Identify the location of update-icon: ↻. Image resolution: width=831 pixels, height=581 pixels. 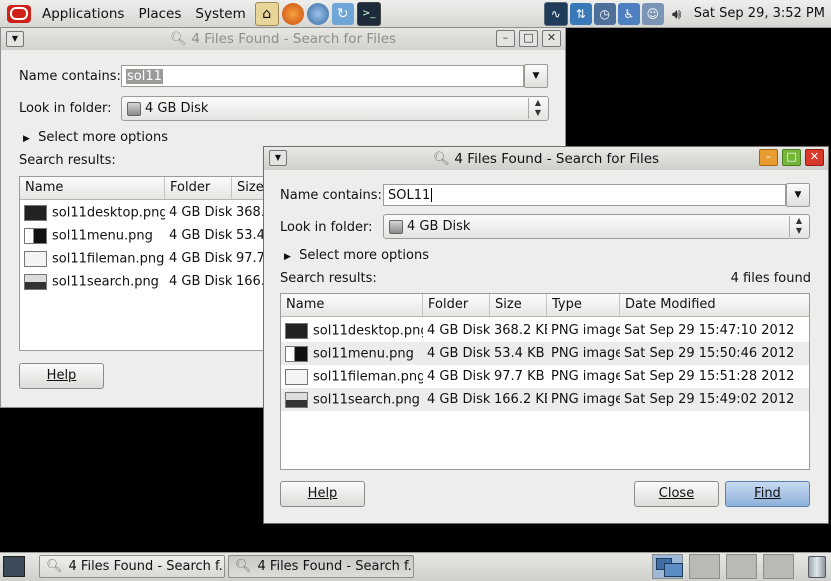
(342, 13).